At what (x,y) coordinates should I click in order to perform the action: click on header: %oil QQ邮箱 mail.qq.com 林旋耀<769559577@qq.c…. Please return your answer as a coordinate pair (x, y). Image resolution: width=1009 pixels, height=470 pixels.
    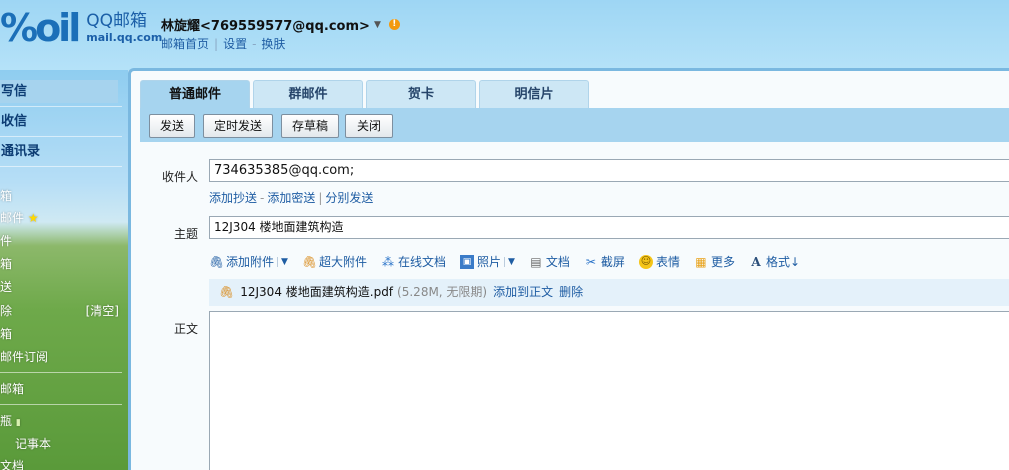
    Looking at the image, I should click on (504, 35).